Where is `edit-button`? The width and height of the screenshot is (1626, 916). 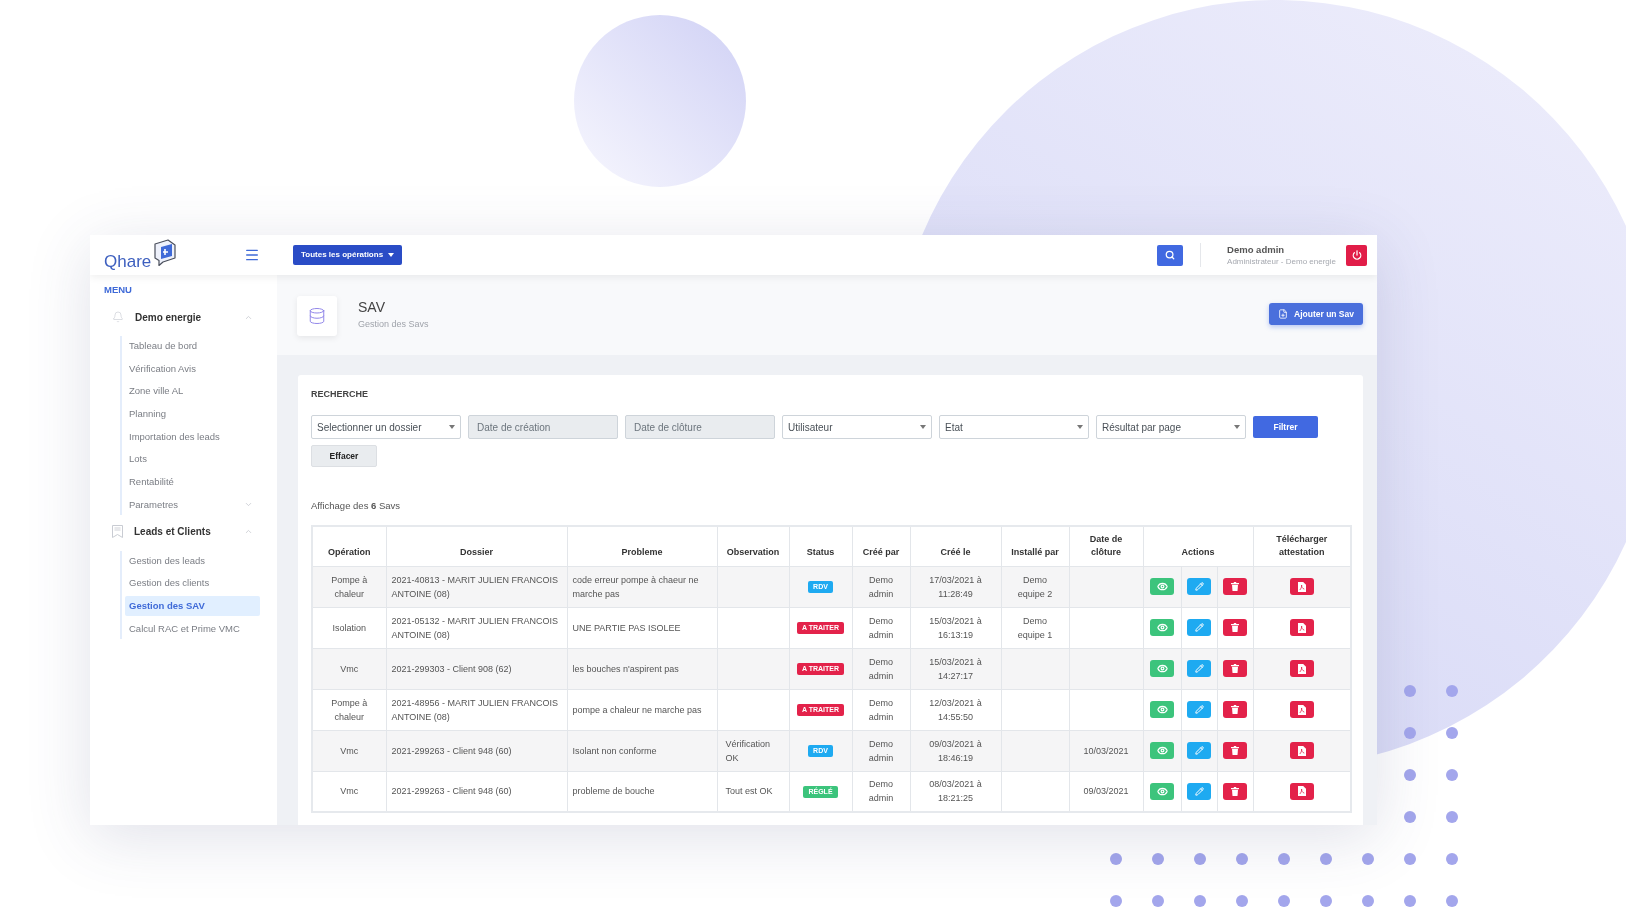 edit-button is located at coordinates (1199, 791).